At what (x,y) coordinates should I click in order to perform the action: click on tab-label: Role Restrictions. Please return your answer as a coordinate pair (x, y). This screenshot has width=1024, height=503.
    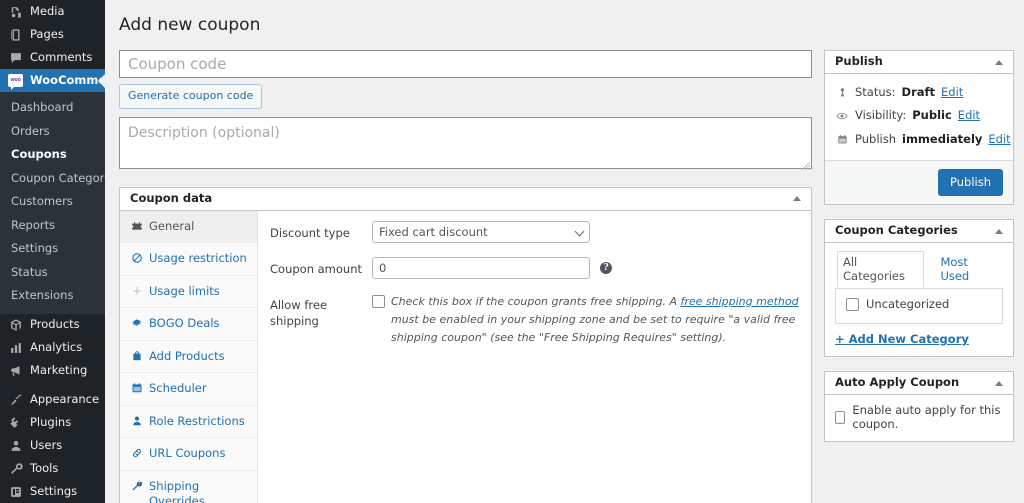
    Looking at the image, I should click on (197, 420).